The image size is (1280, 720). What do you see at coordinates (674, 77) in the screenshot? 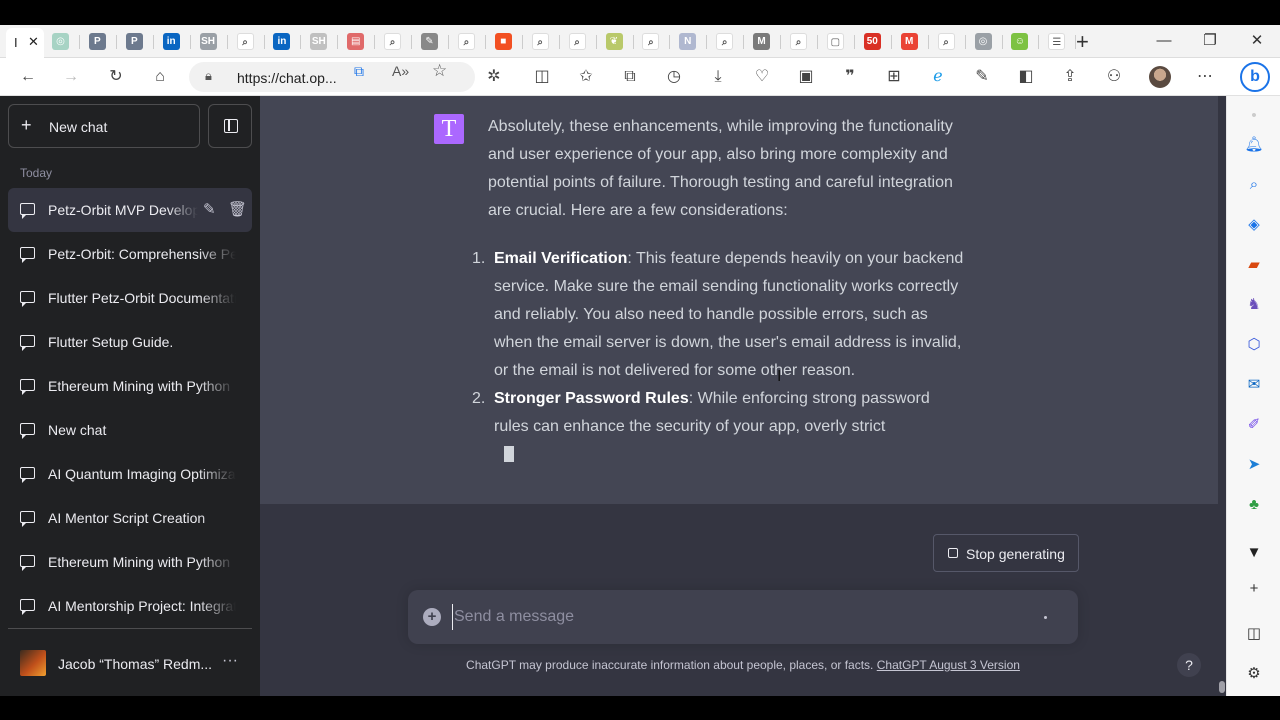
I see `history-icon: ◷` at bounding box center [674, 77].